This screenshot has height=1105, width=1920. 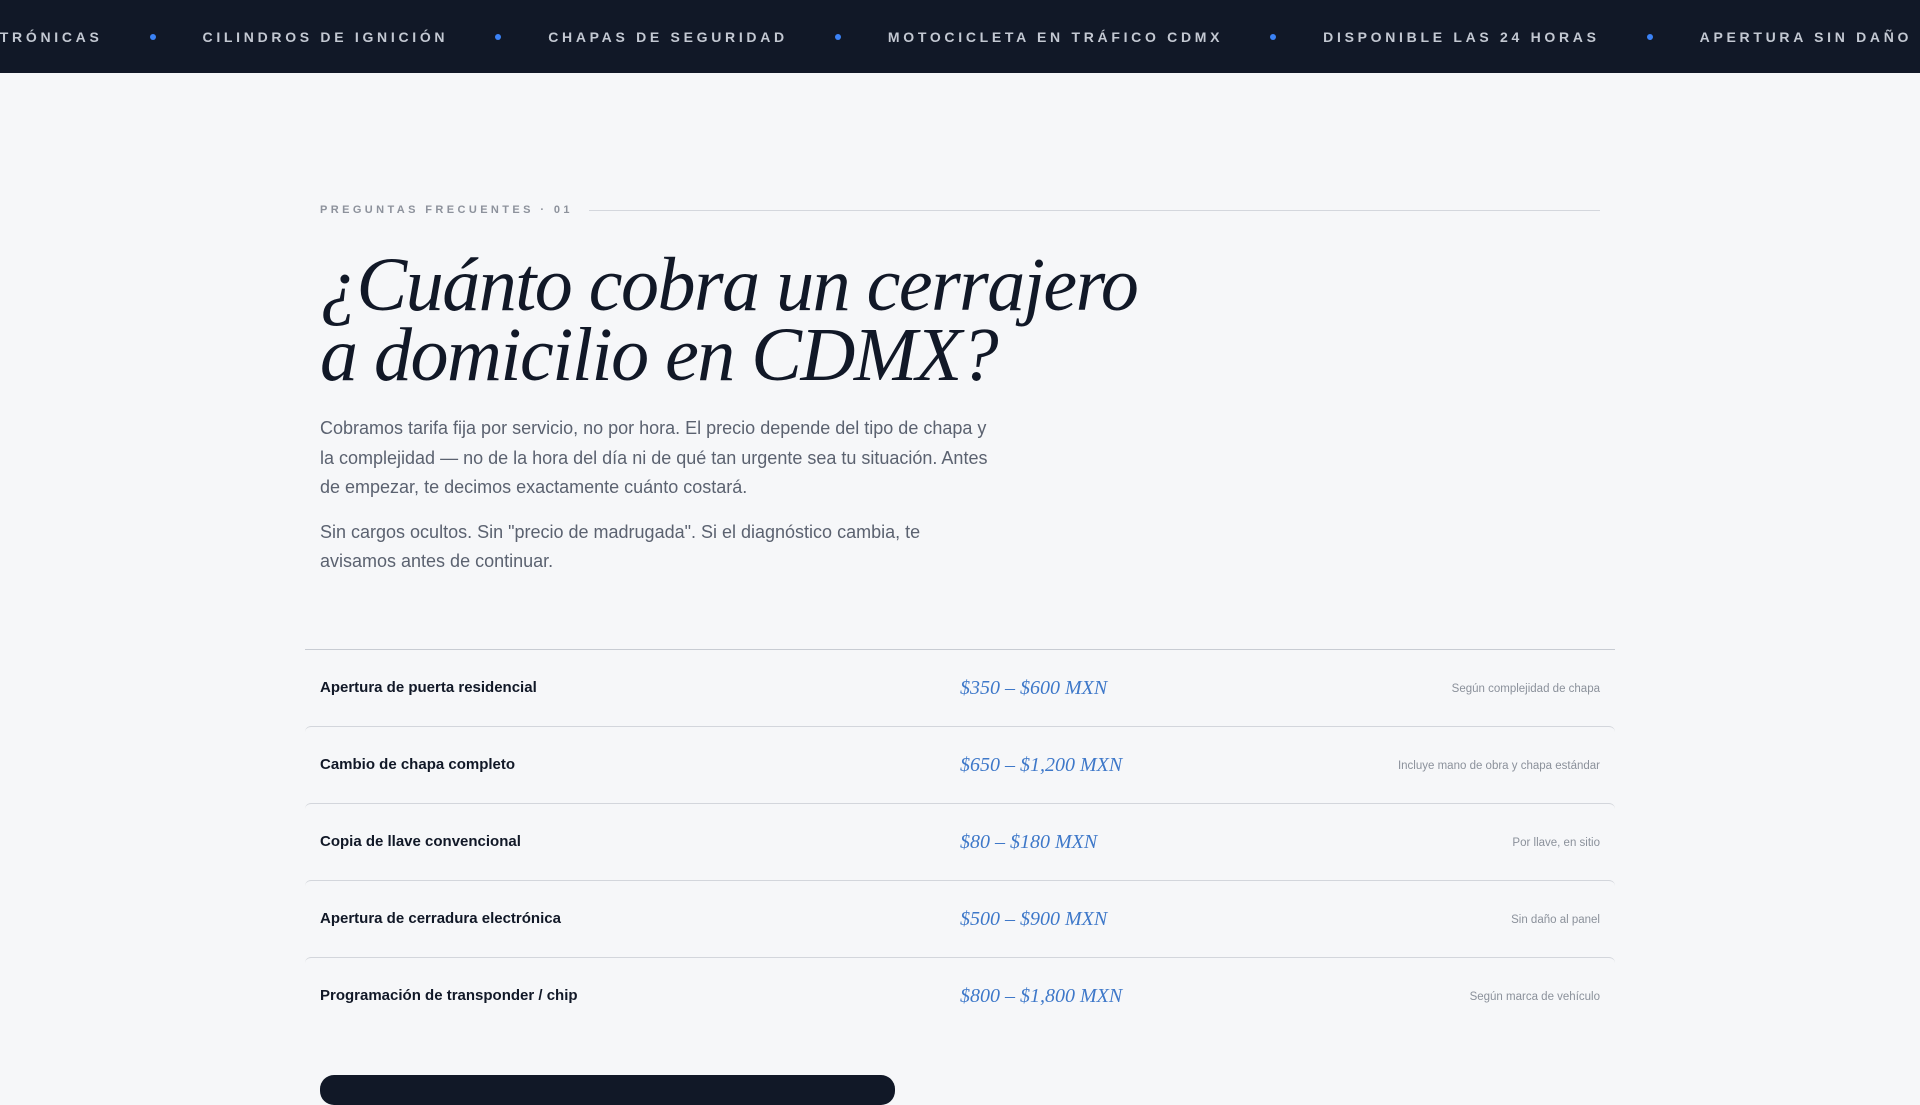 I want to click on price-range: $80 – $180 MXN, so click(x=1029, y=842).